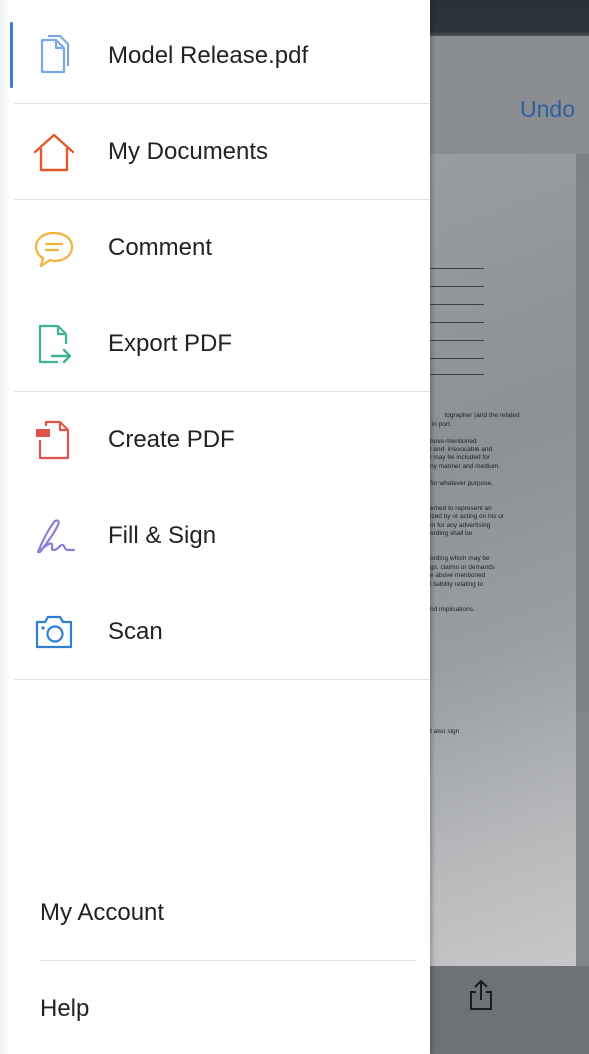  I want to click on create-pdf-icon, so click(53, 440).